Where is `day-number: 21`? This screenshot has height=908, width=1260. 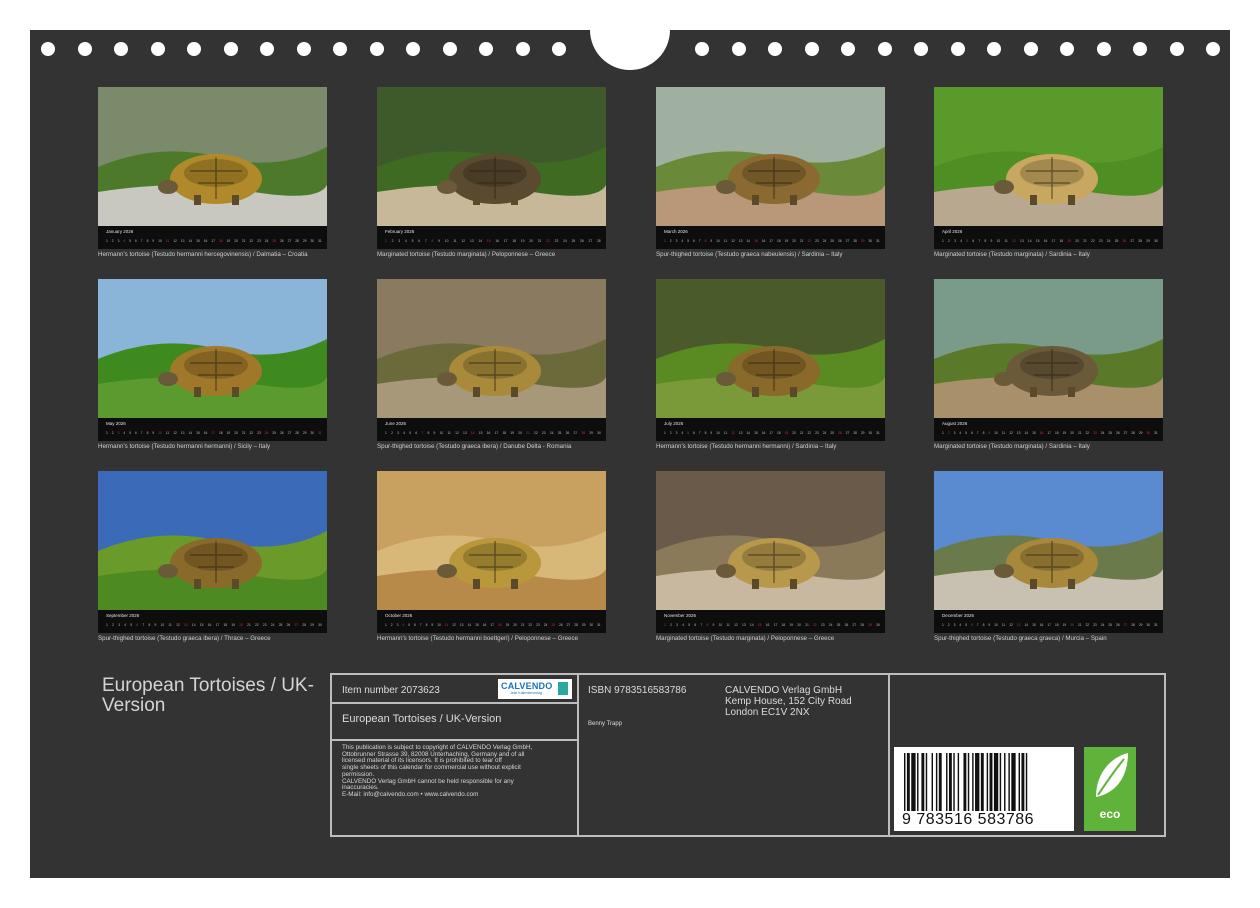
day-number: 21 is located at coordinates (528, 433).